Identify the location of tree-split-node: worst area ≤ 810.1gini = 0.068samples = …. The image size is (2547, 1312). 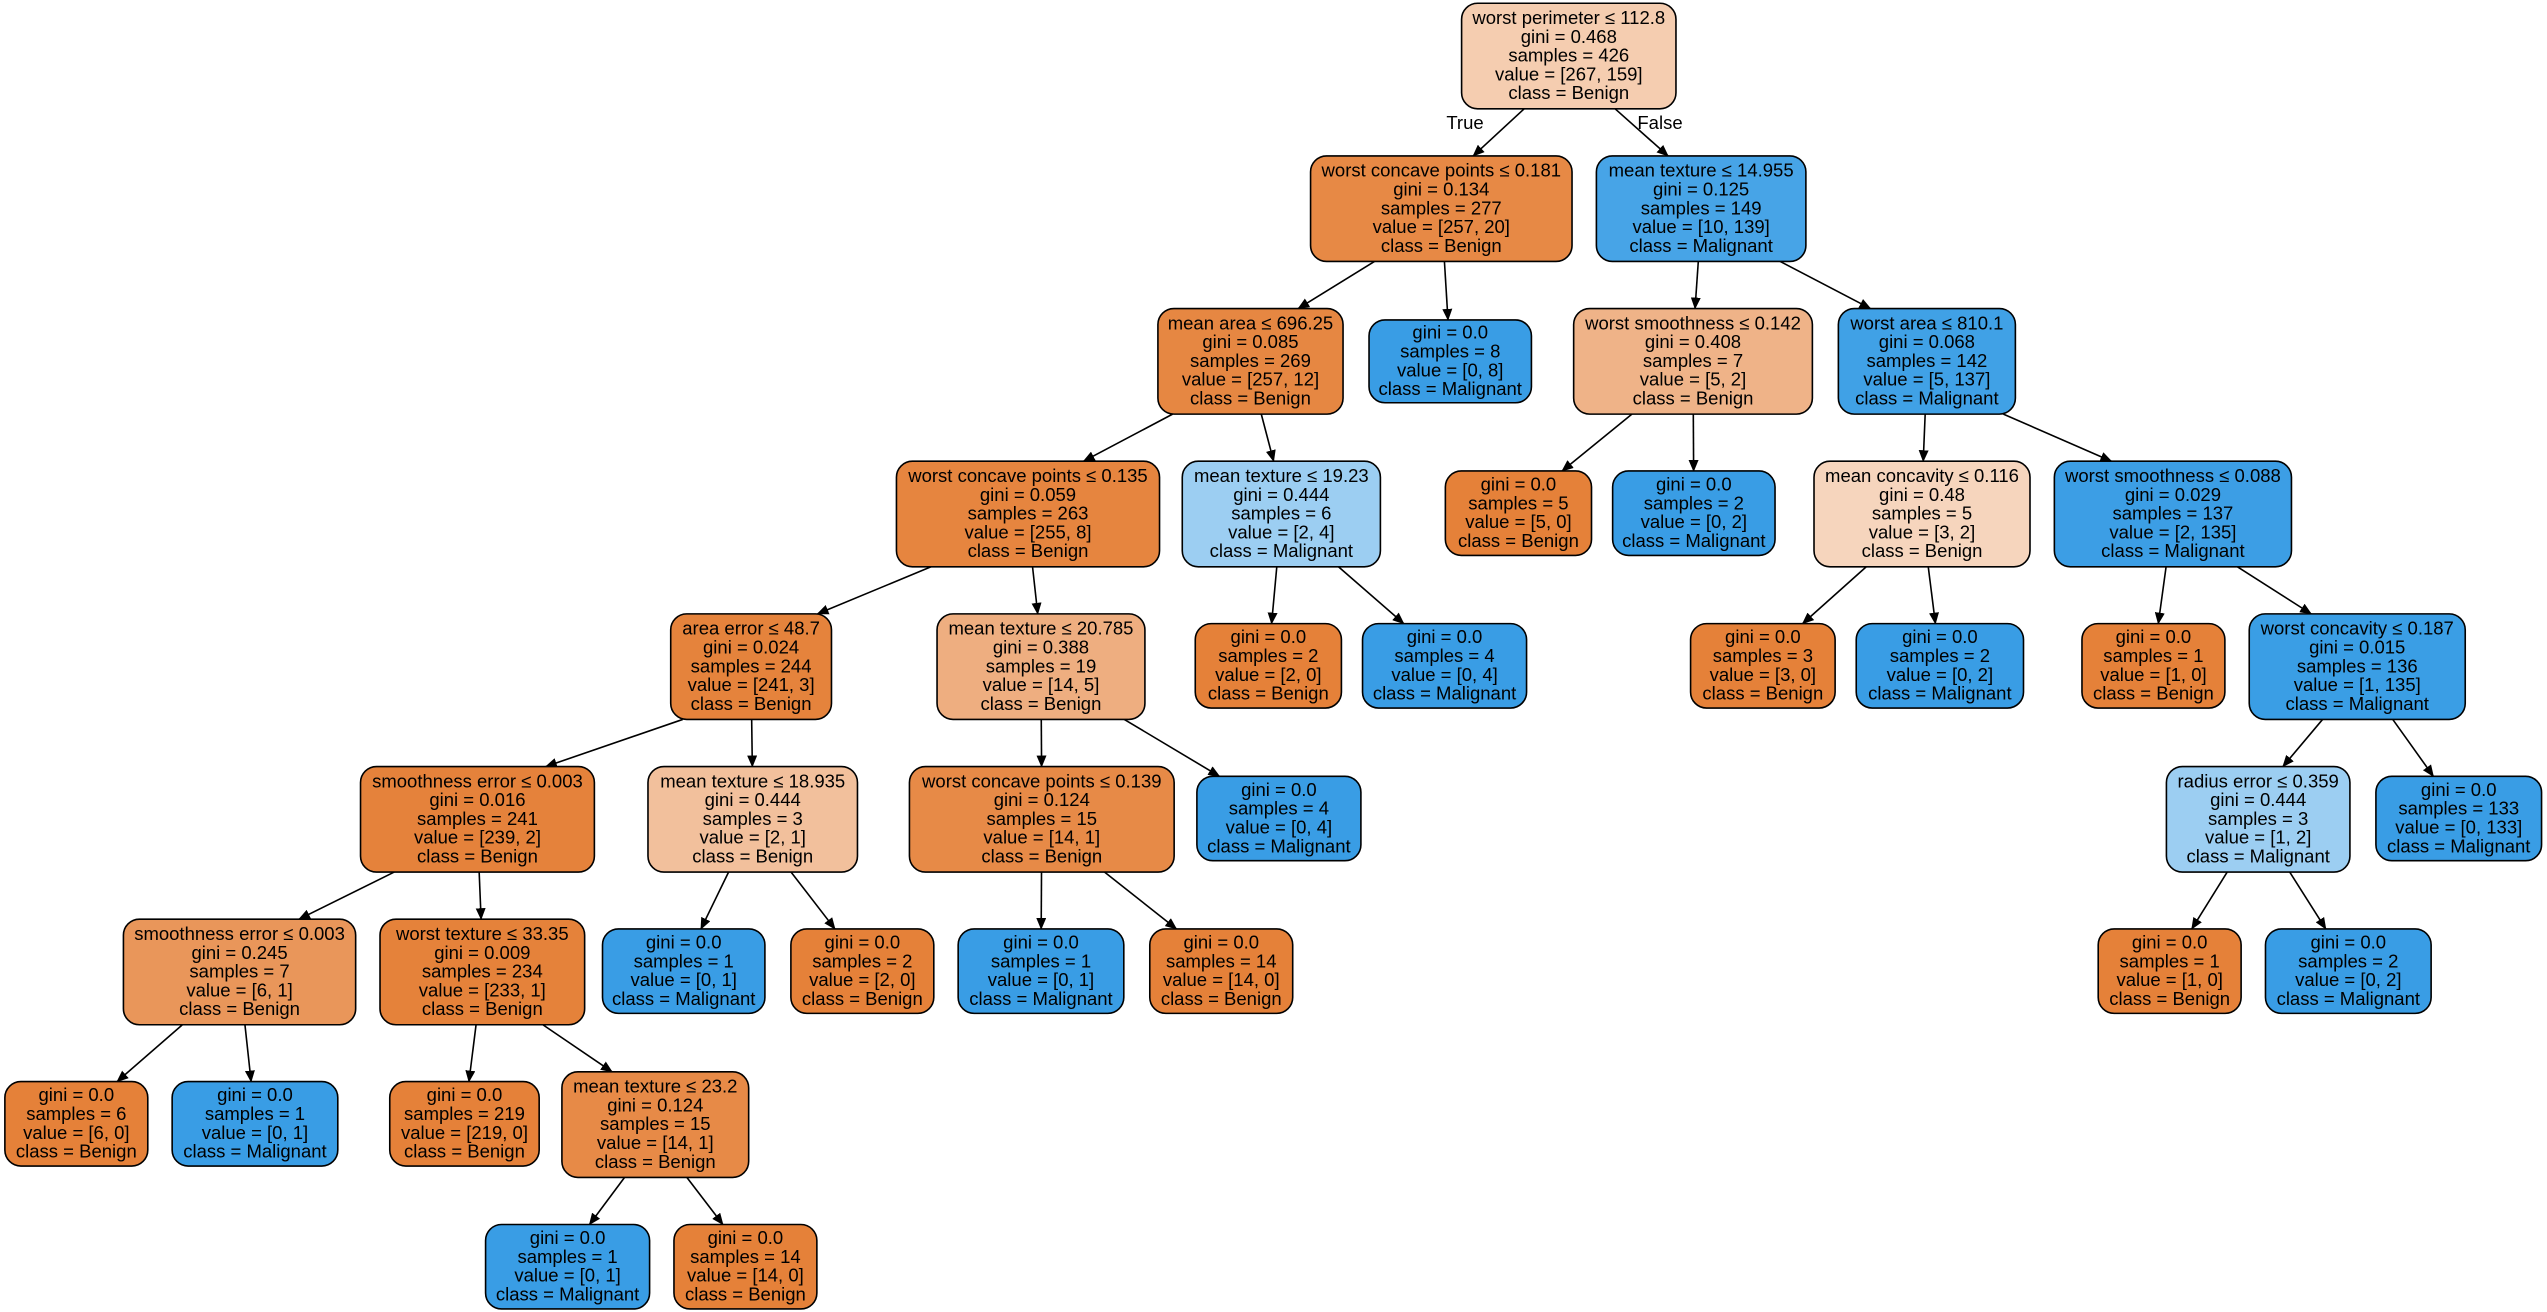
(1927, 361).